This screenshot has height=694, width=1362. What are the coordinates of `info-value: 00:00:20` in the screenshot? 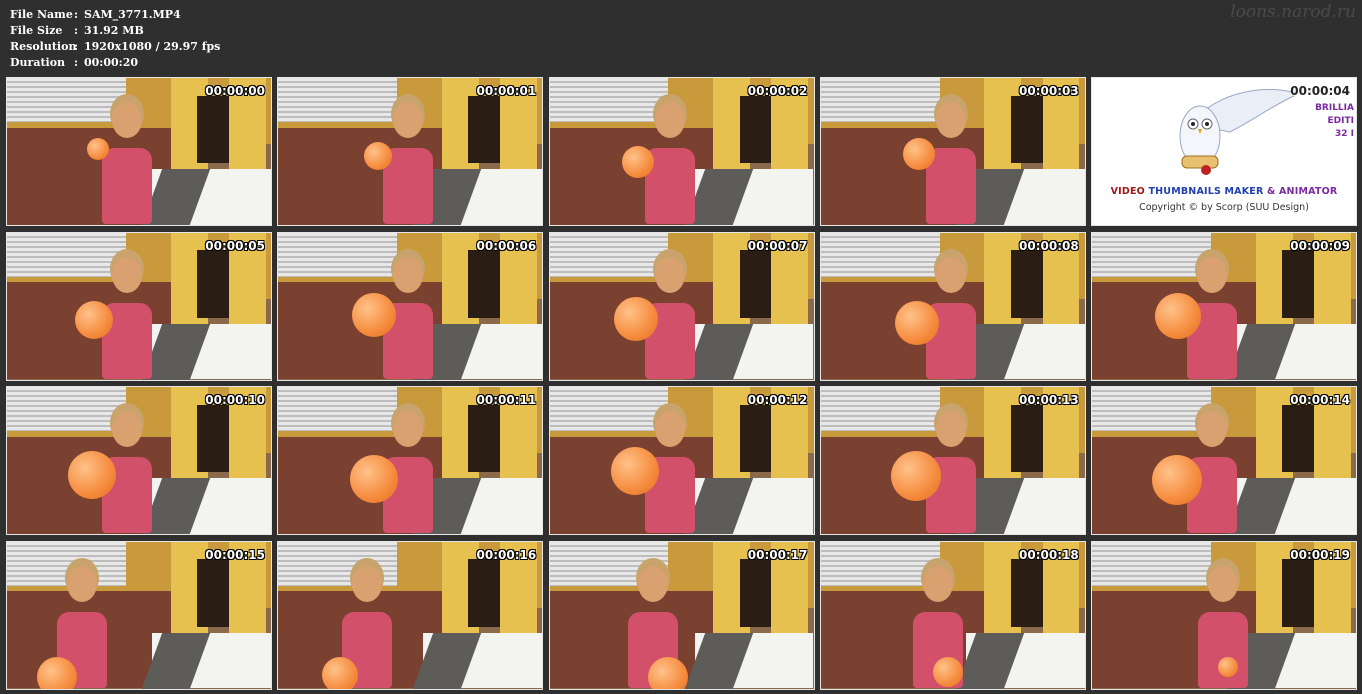 It's located at (111, 62).